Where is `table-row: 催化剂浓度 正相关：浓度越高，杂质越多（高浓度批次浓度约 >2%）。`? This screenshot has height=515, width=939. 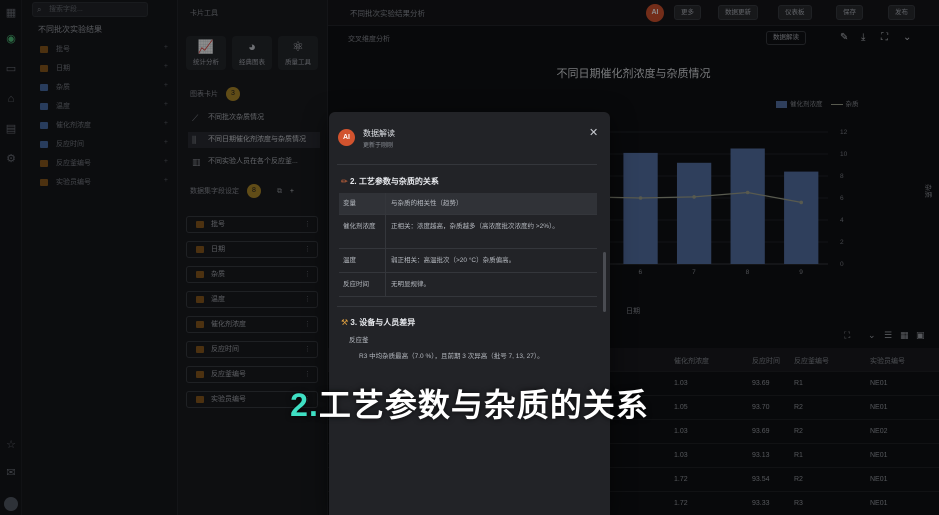
table-row: 催化剂浓度 正相关：浓度越高，杂质越多（高浓度批次浓度约 >2%）。 is located at coordinates (468, 232).